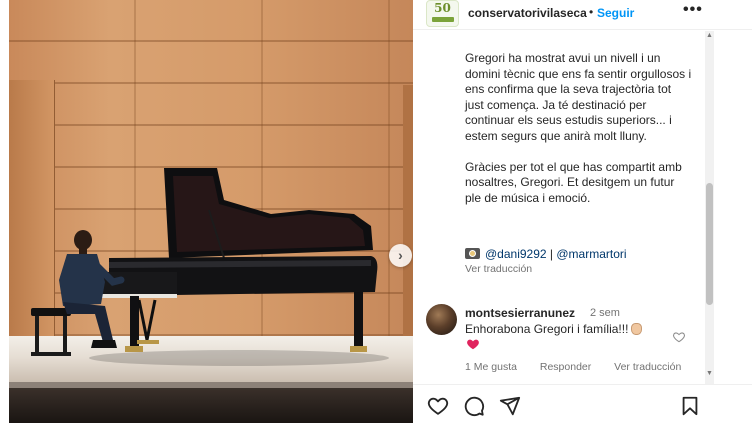  I want to click on comment-icon, so click(474, 406).